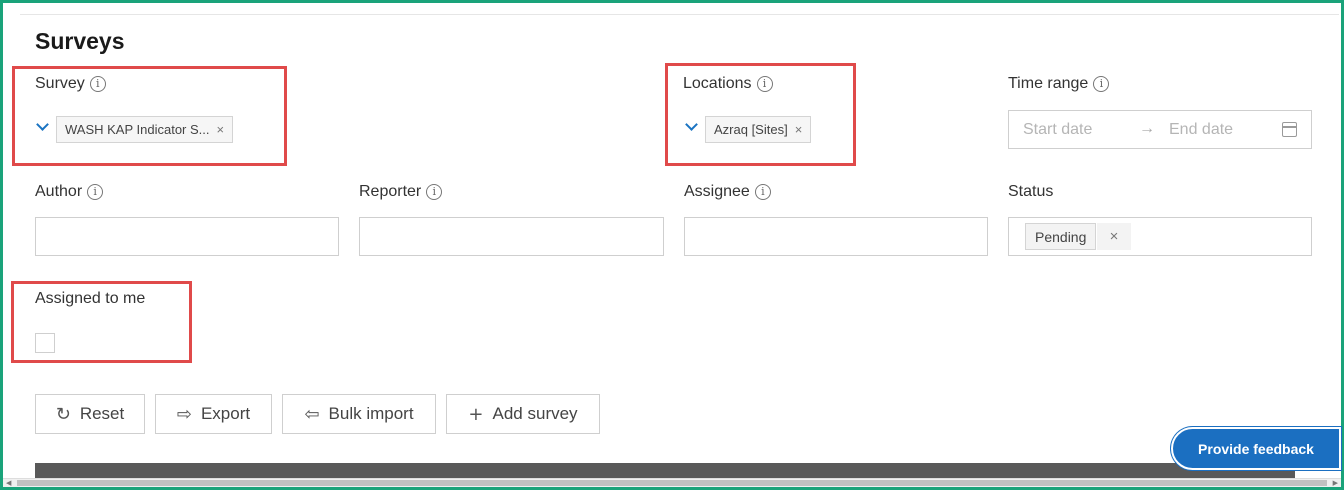 The width and height of the screenshot is (1344, 490). Describe the element at coordinates (1256, 448) in the screenshot. I see `provide-feedback-button: Provide feedback` at that location.